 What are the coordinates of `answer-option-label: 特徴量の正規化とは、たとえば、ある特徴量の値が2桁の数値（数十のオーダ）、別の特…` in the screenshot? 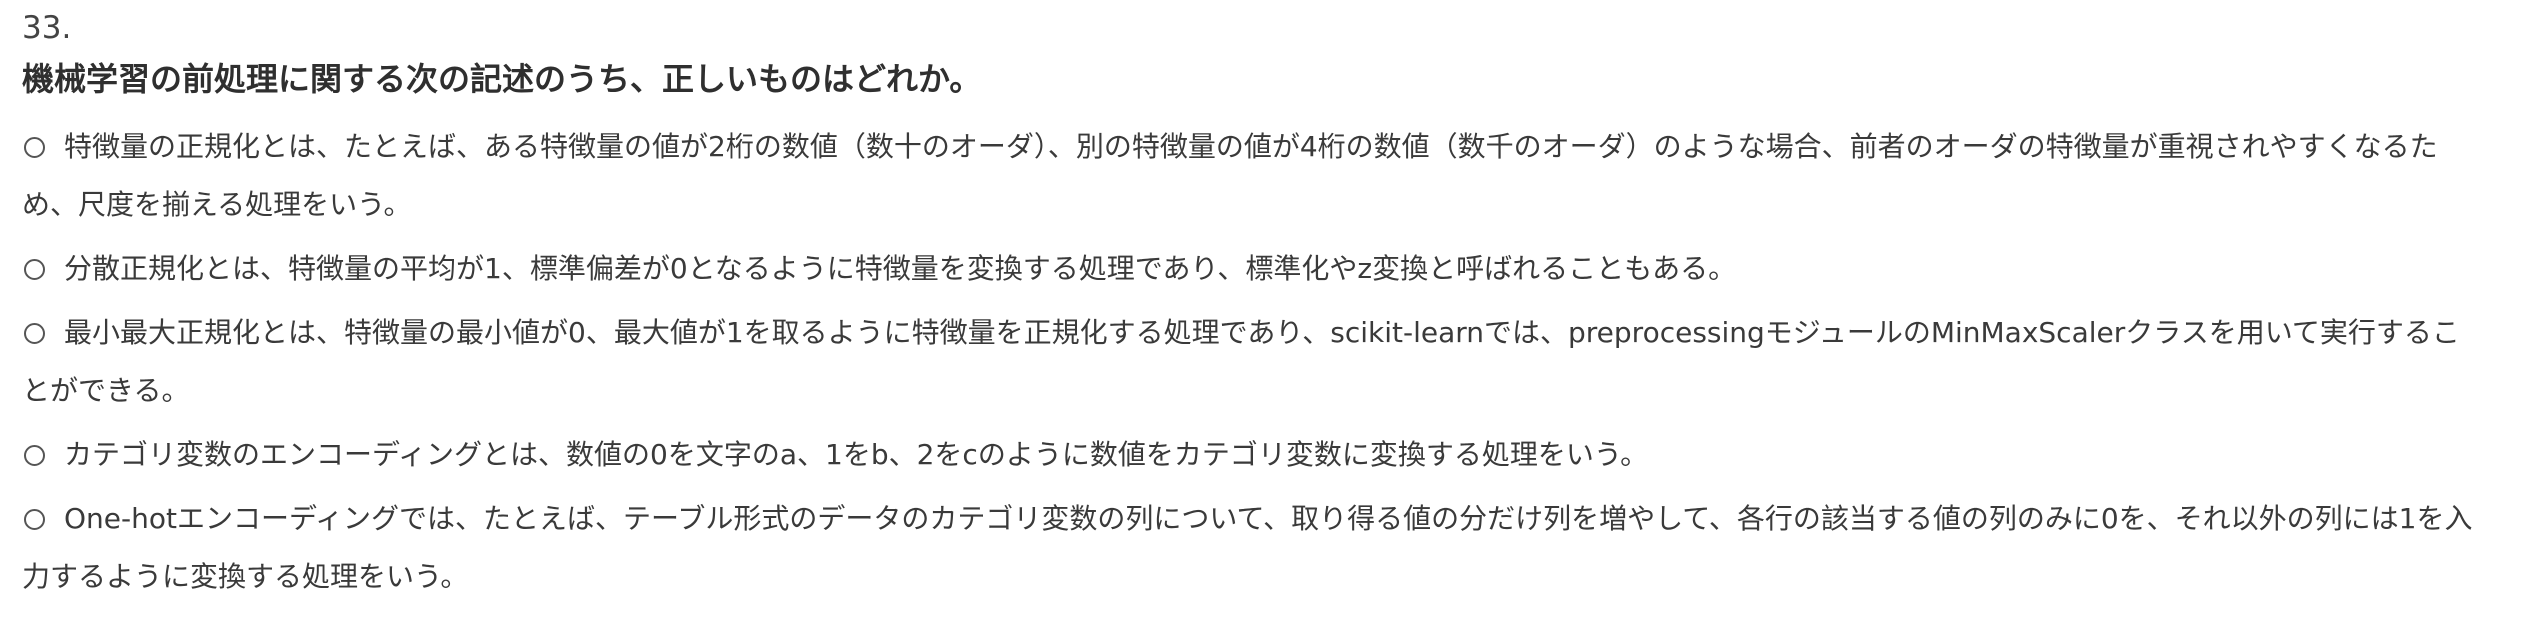 It's located at (1230, 175).